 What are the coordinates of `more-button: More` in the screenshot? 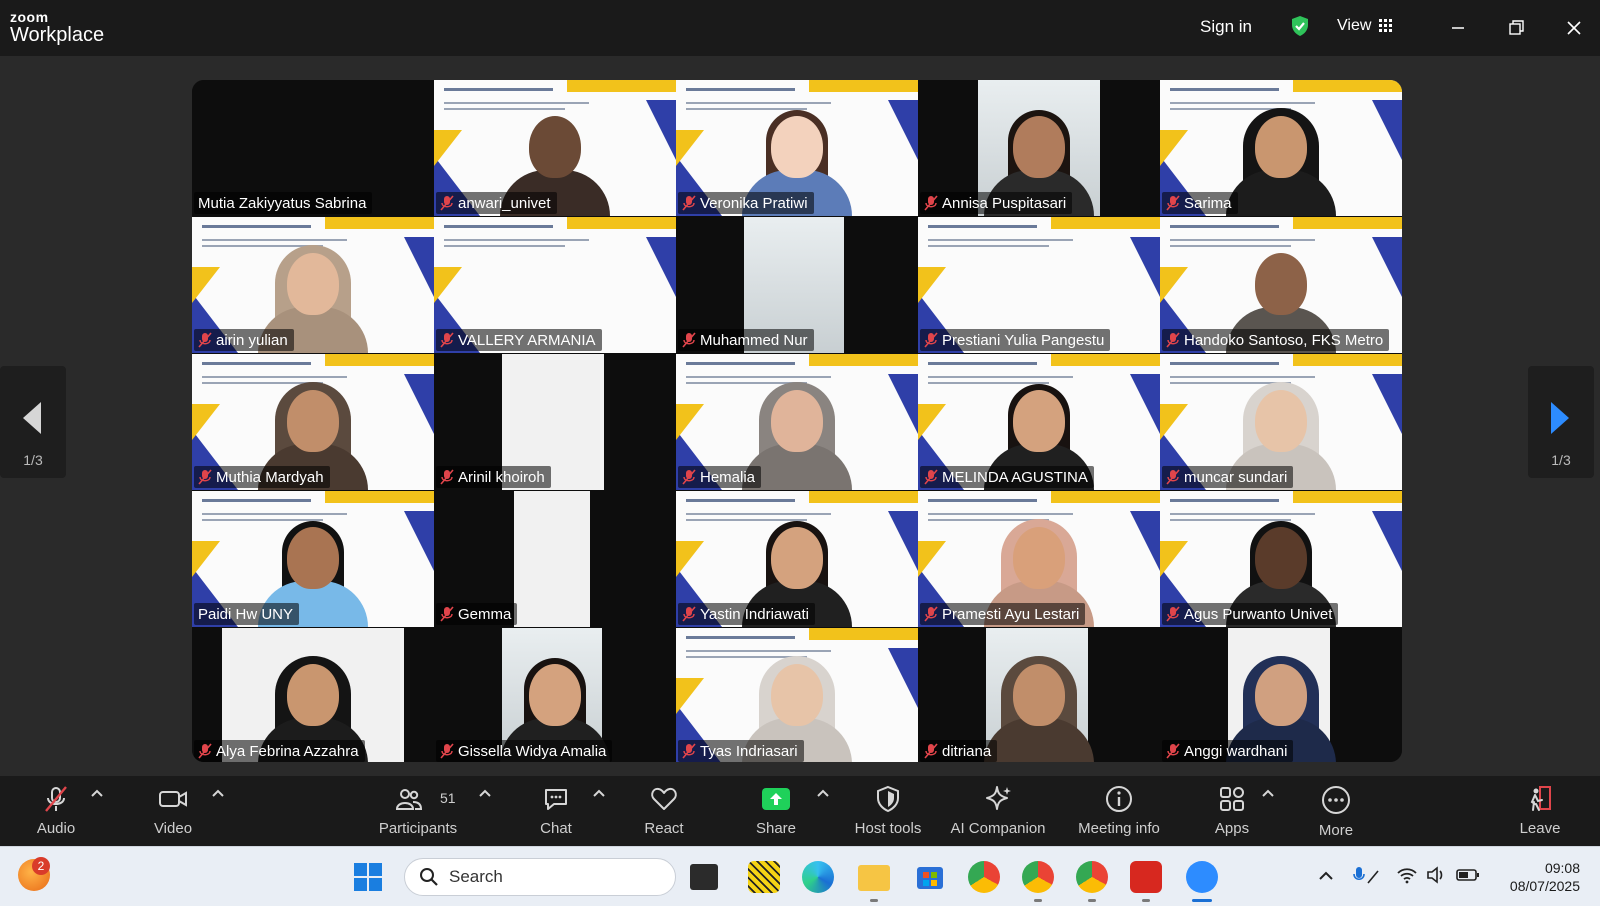 It's located at (1336, 811).